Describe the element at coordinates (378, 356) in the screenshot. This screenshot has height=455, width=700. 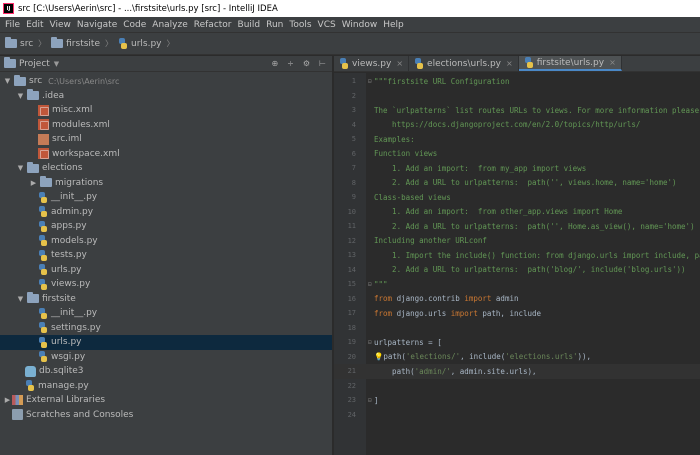
I see `intention-bulb-icon: 💡` at that location.